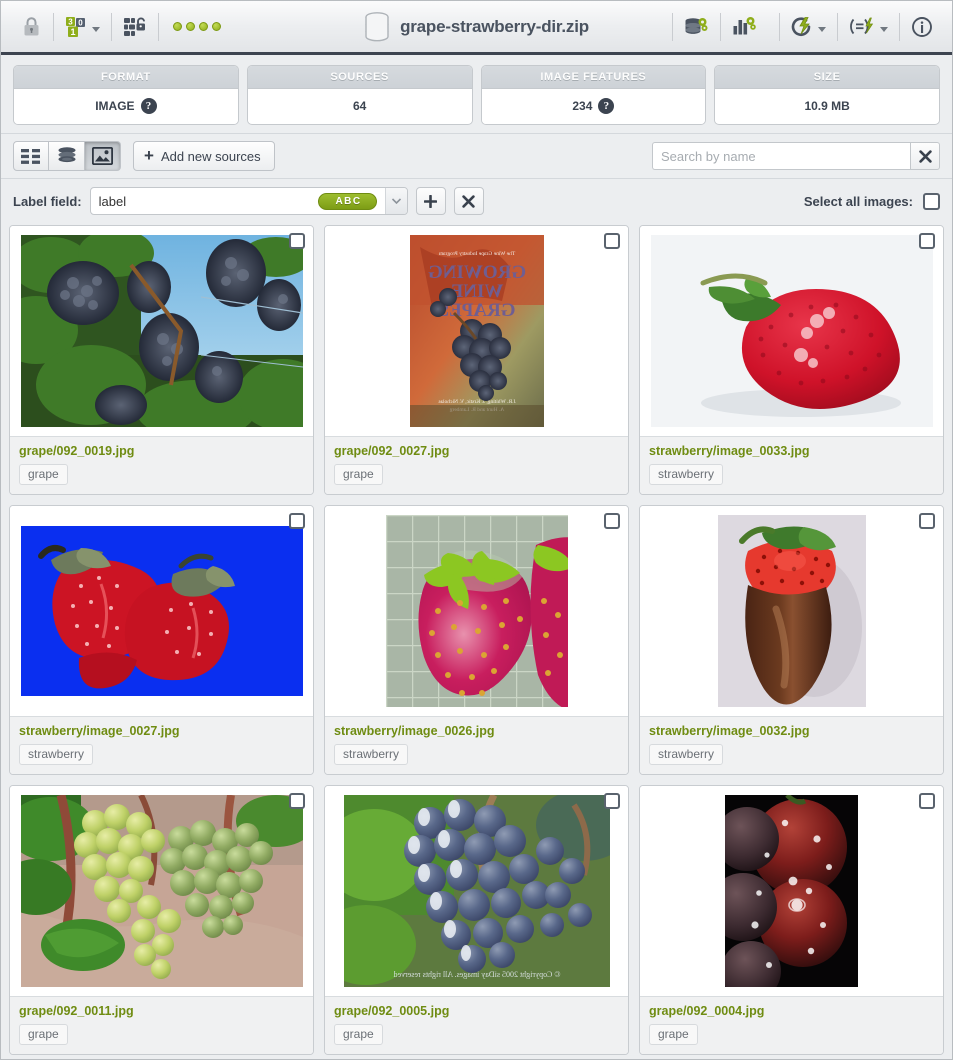 Image resolution: width=953 pixels, height=1060 pixels. I want to click on data-types-button: 3 0 1, so click(82, 27).